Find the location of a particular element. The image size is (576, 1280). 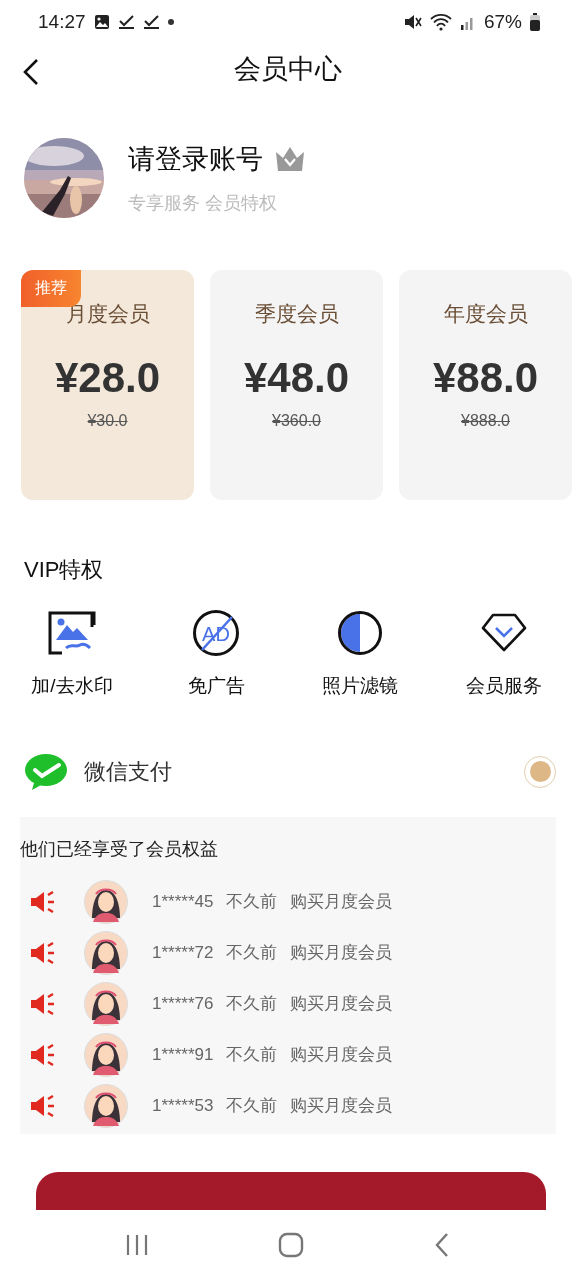

masked-user-id: 1*****72 is located at coordinates (183, 952).